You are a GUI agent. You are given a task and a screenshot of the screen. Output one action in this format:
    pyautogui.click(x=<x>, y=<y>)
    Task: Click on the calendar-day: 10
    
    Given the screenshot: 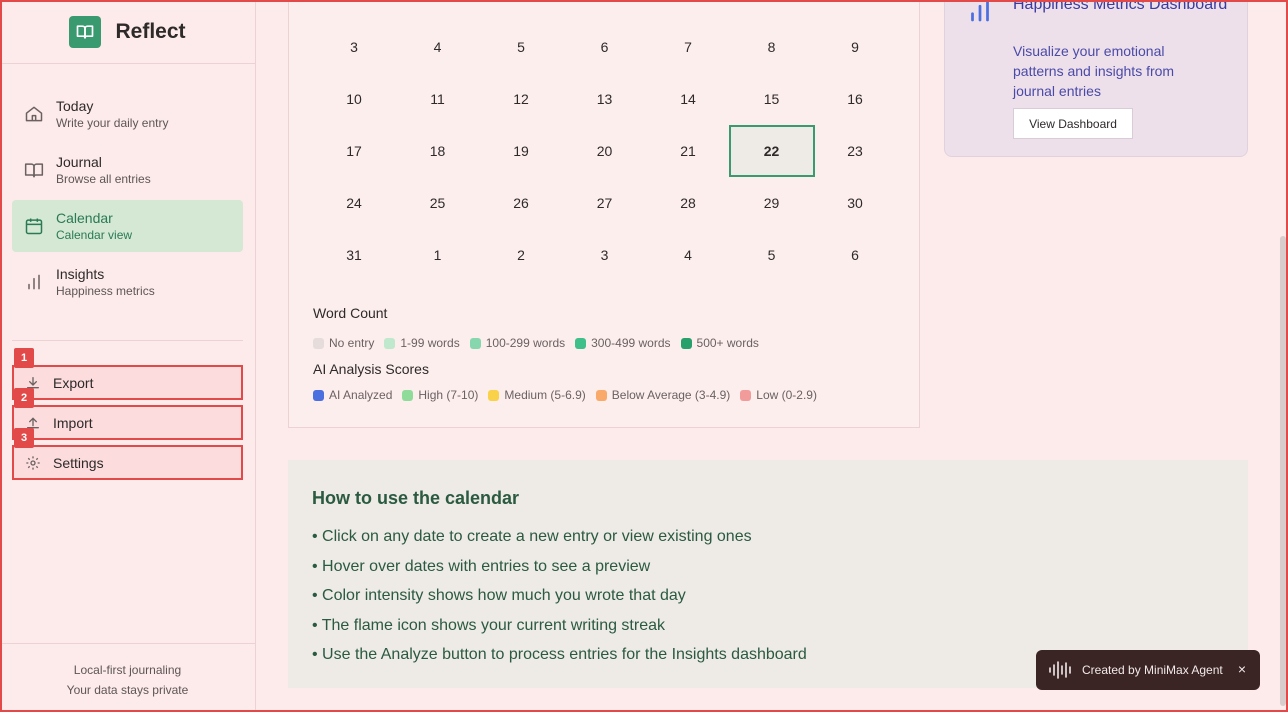 What is the action you would take?
    pyautogui.click(x=354, y=99)
    